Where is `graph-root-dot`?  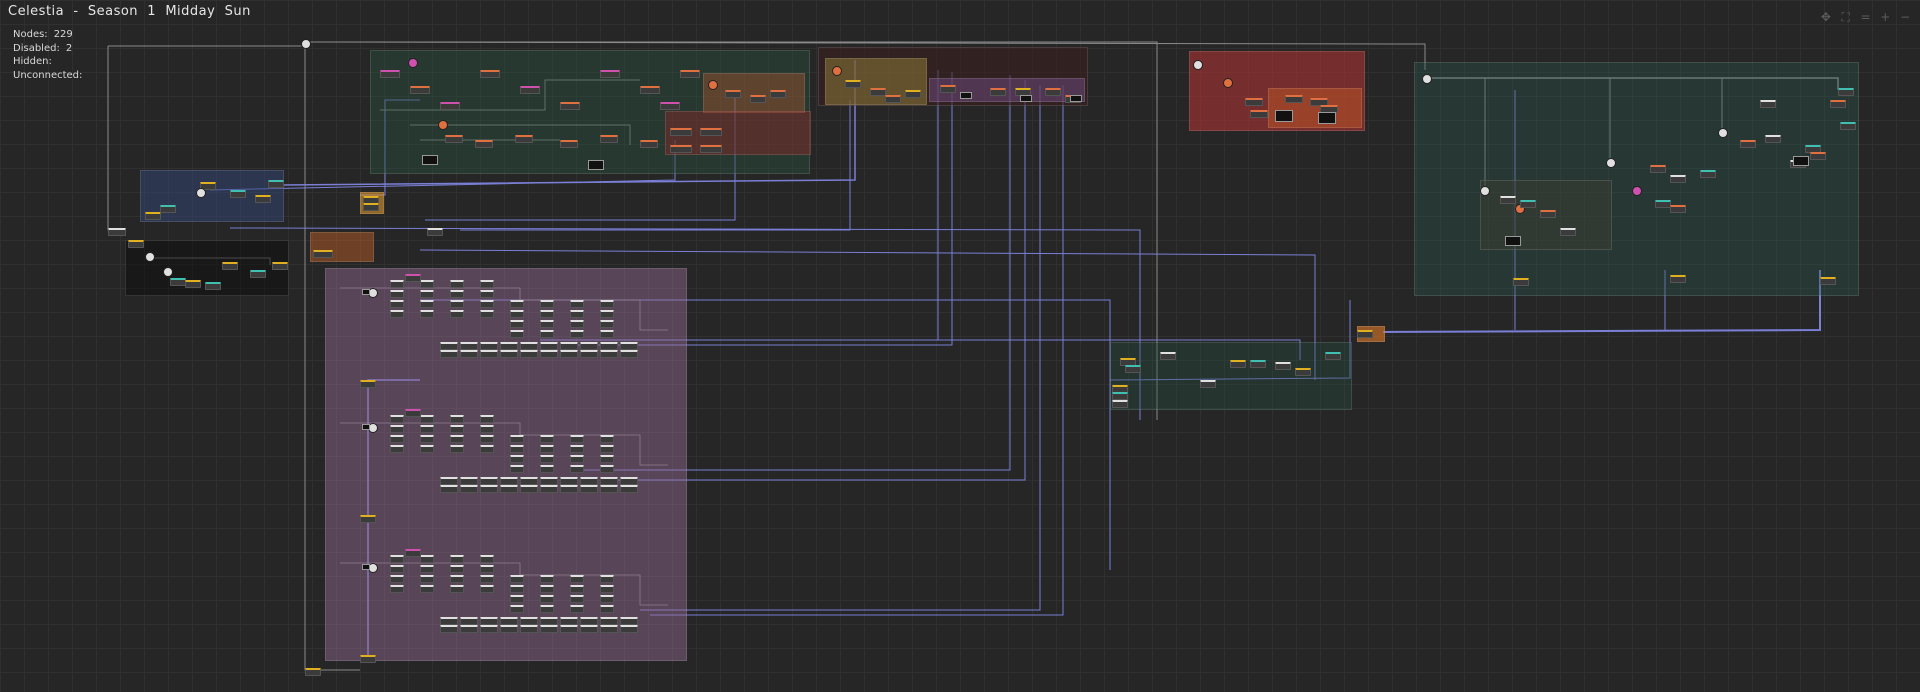
graph-root-dot is located at coordinates (306, 44).